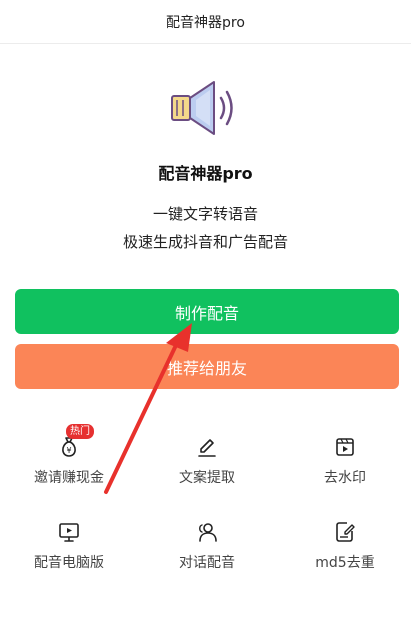 The height and width of the screenshot is (620, 411). Describe the element at coordinates (69, 563) in the screenshot. I see `desktop-version-label: 配音电脑版` at that location.